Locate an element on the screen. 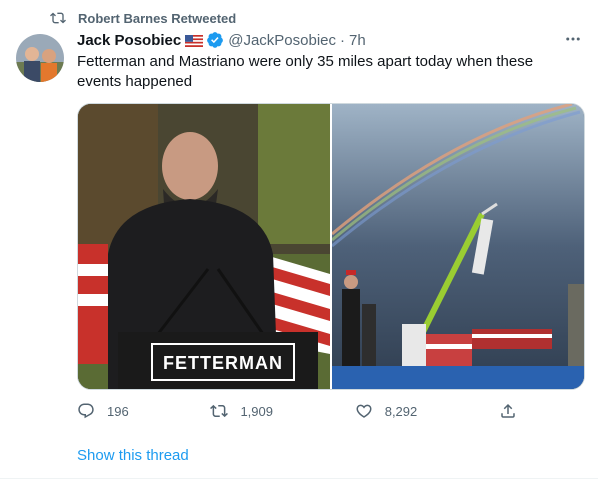  share-button is located at coordinates (508, 411).